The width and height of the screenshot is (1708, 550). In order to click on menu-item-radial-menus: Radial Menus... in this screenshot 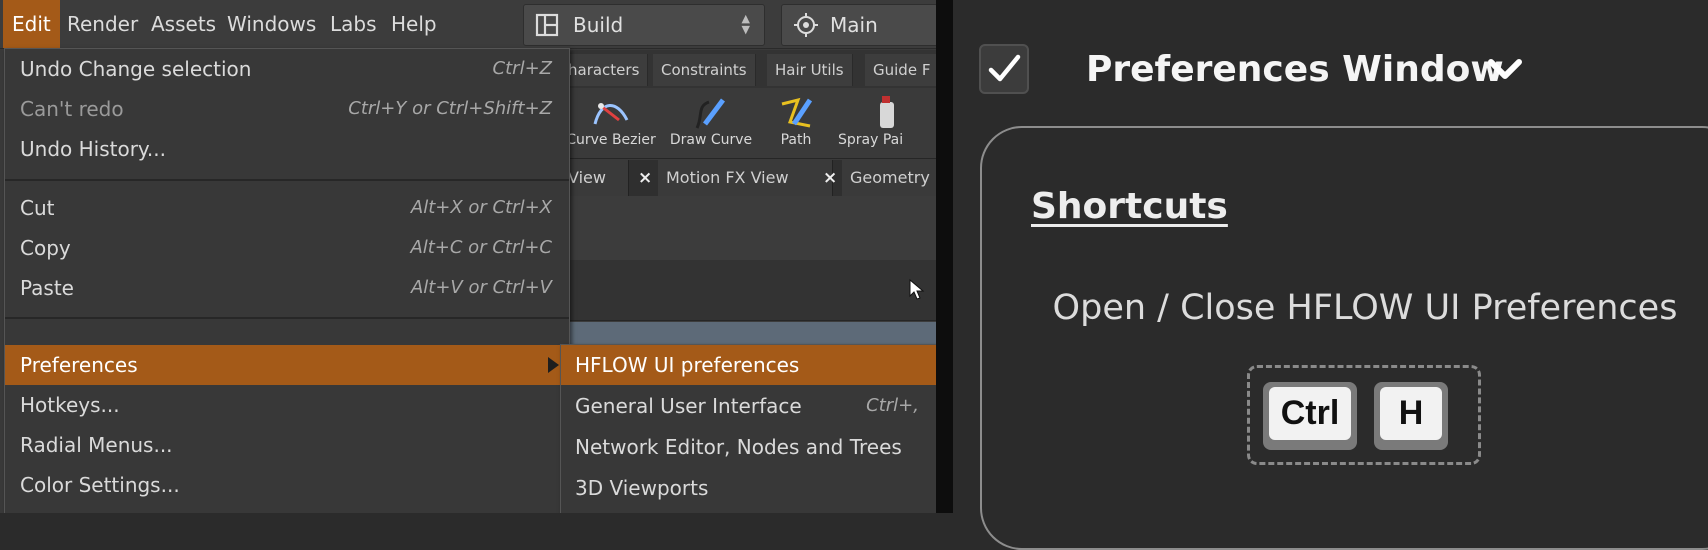, I will do `click(287, 445)`.